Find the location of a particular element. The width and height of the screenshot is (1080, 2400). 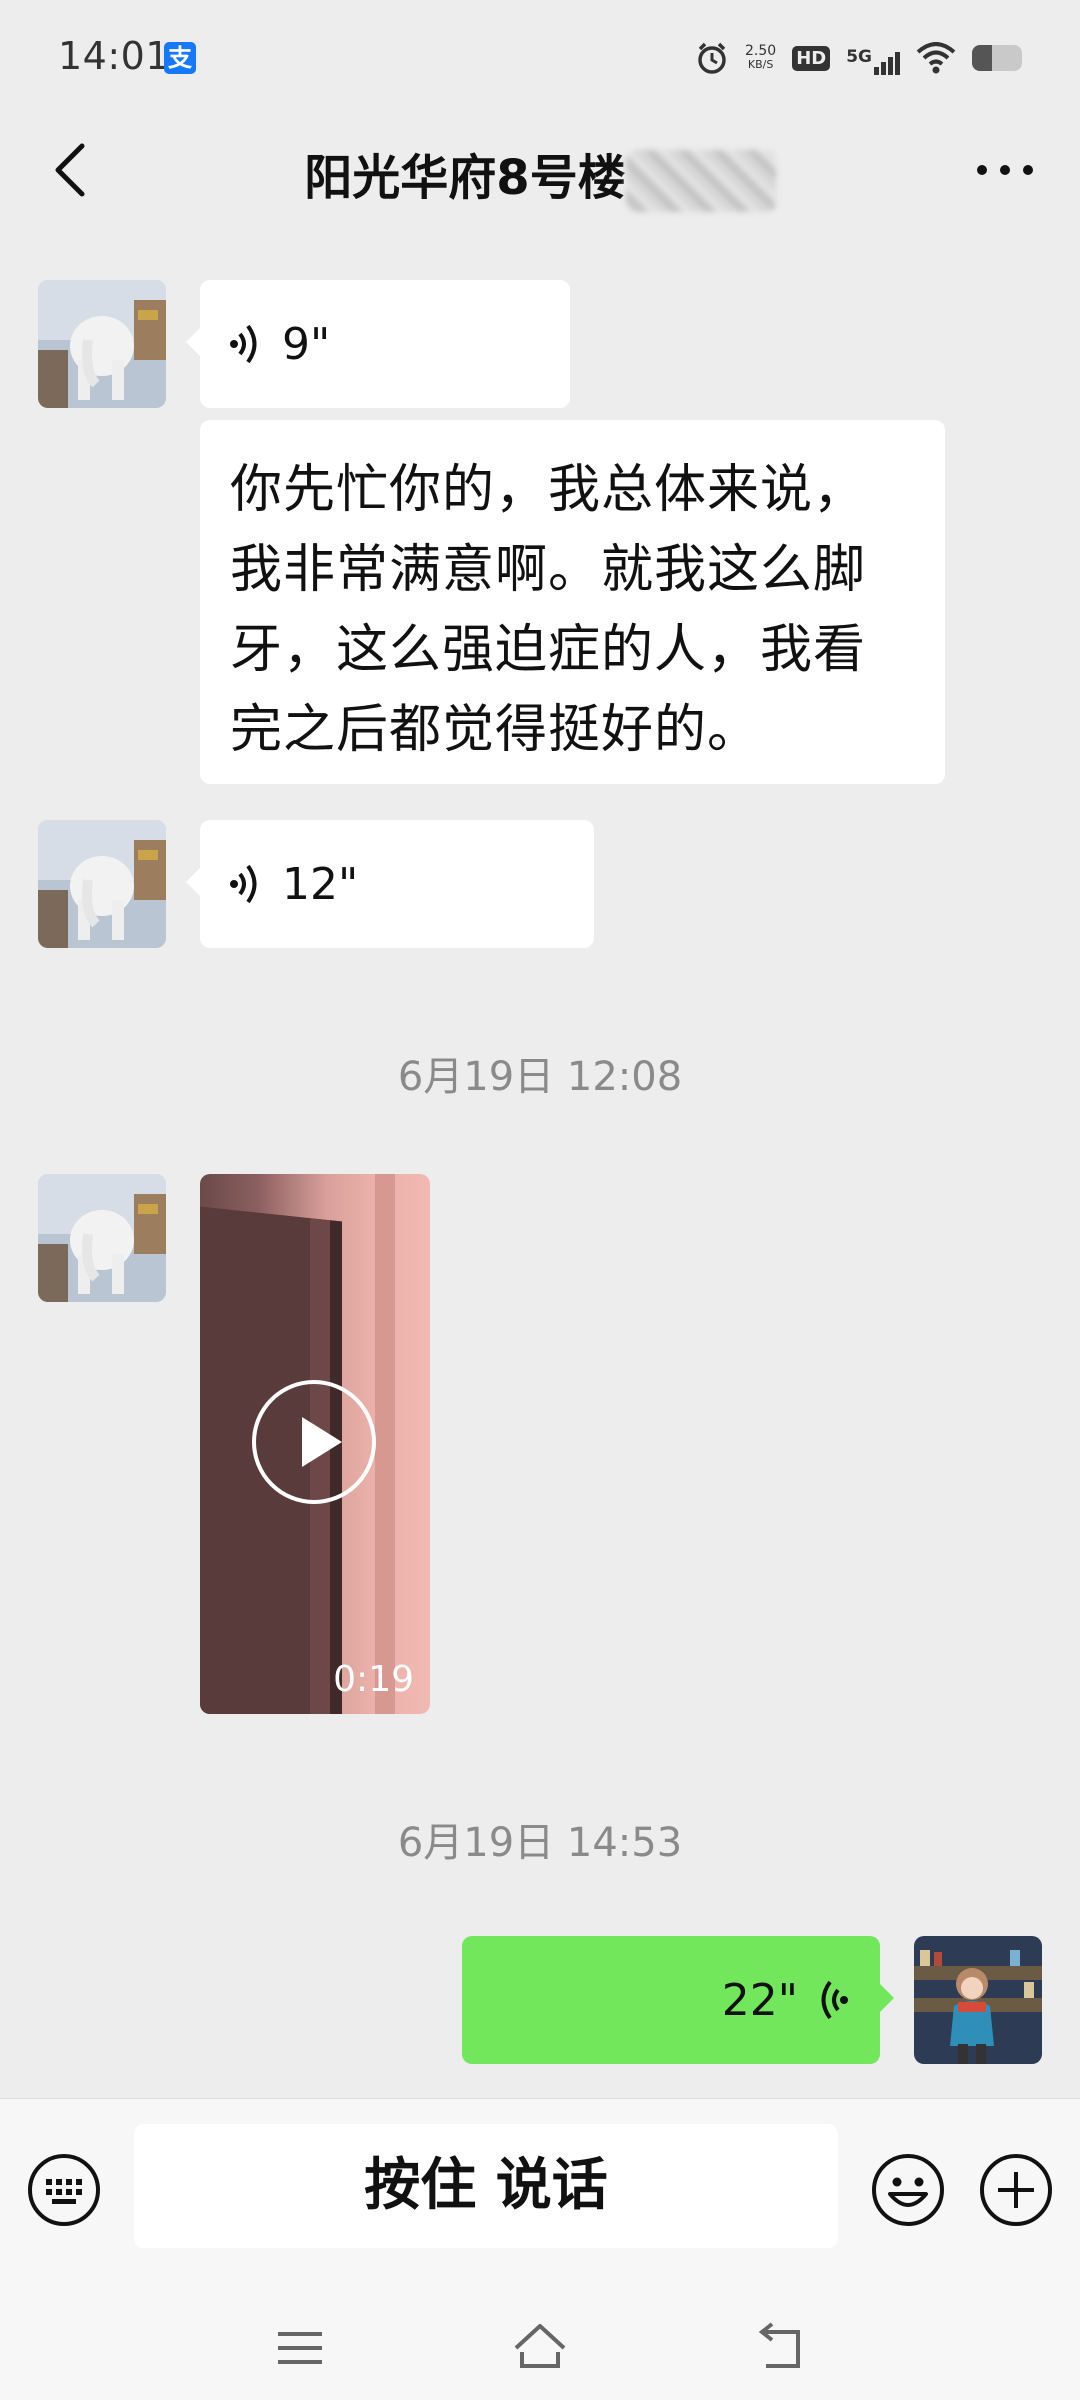

girl-avatar-image is located at coordinates (978, 2000).